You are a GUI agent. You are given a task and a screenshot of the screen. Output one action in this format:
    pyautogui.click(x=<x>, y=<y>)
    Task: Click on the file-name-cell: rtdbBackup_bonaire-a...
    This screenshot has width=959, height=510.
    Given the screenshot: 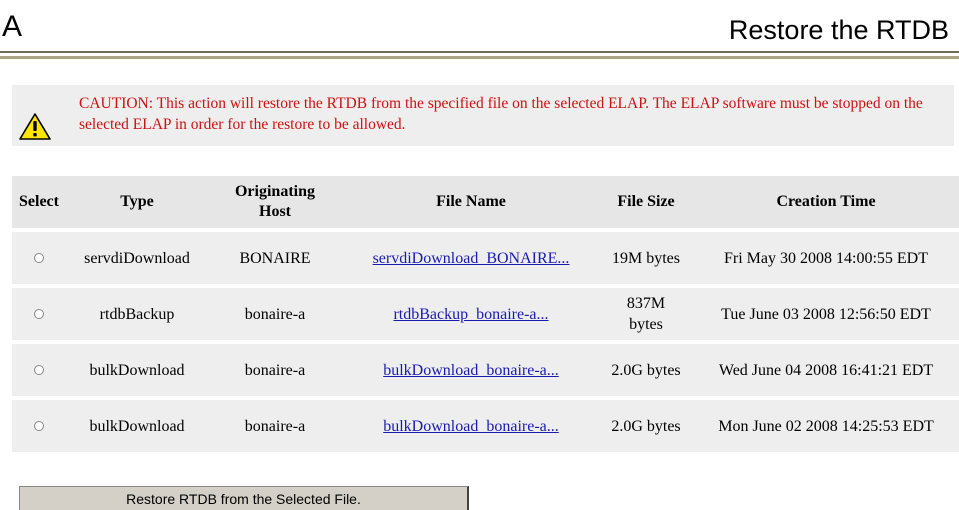 What is the action you would take?
    pyautogui.click(x=471, y=314)
    